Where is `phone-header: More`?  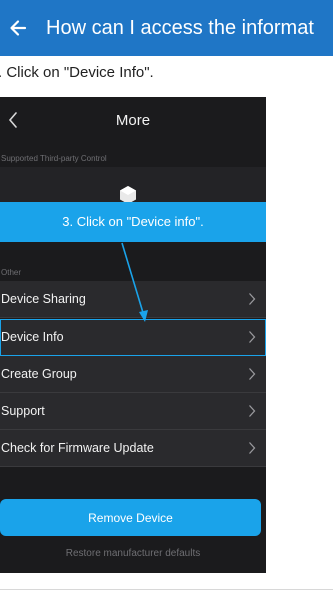
phone-header: More is located at coordinates (133, 121).